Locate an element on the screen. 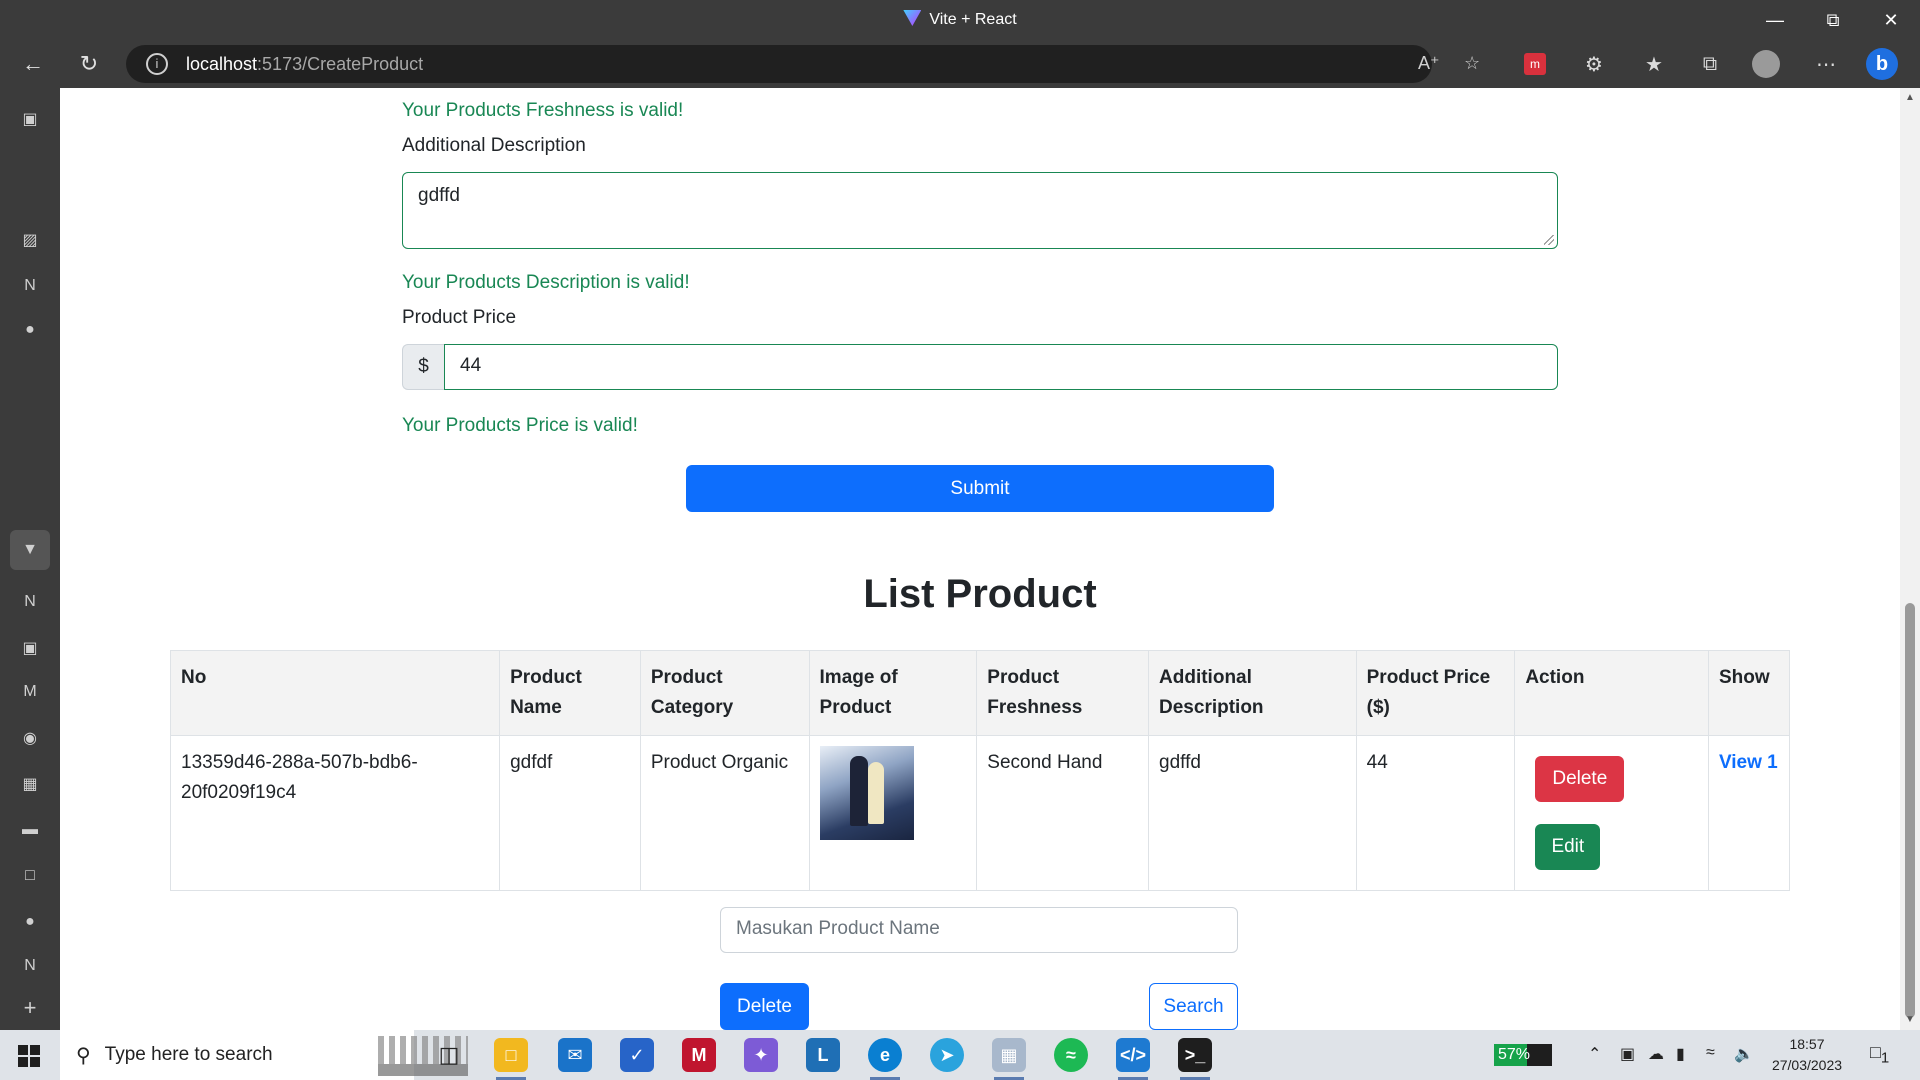 The height and width of the screenshot is (1080, 1920). restore-icon: ⧉ is located at coordinates (1833, 20).